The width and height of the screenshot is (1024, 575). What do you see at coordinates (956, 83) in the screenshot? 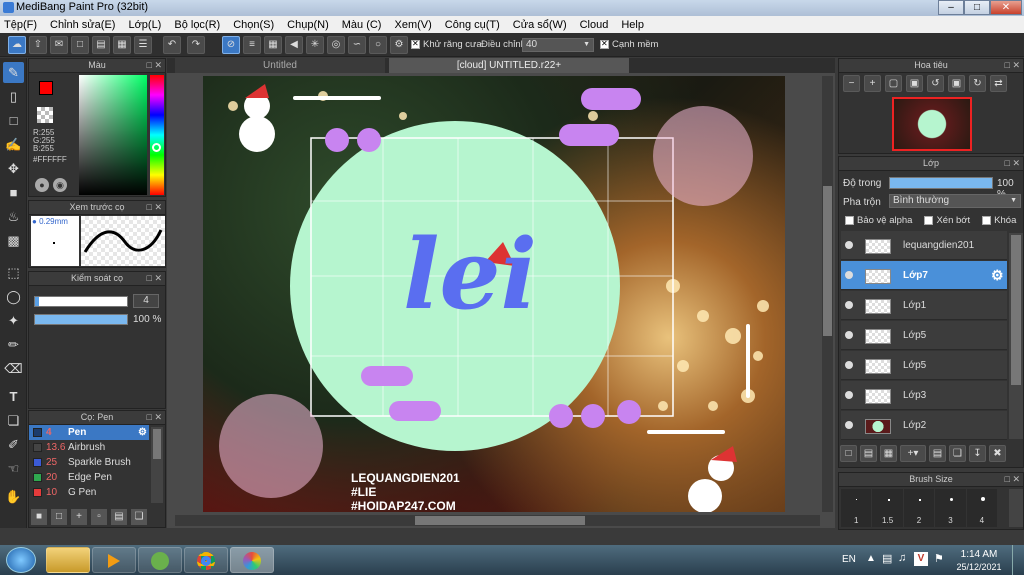
I see `reset-rotation-icon: ▣` at bounding box center [956, 83].